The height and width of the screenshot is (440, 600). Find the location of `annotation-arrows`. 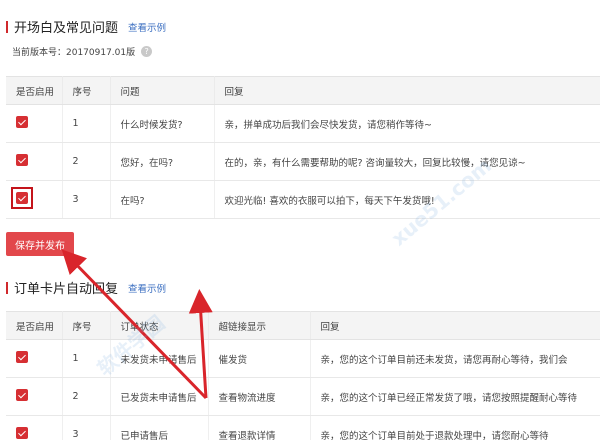

annotation-arrows is located at coordinates (137, 324).